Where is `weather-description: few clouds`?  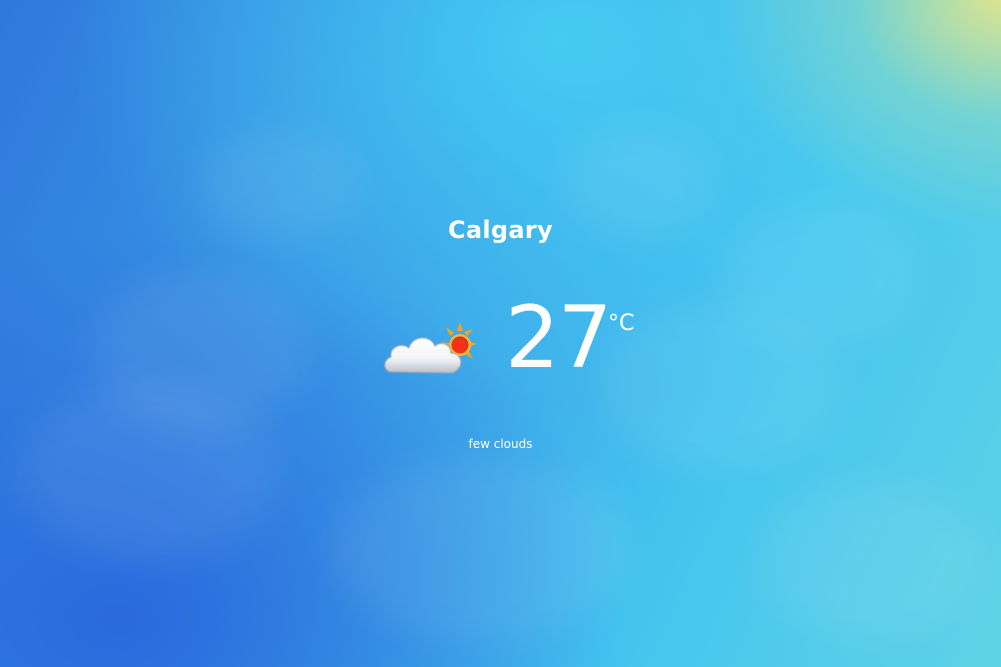 weather-description: few clouds is located at coordinates (500, 444).